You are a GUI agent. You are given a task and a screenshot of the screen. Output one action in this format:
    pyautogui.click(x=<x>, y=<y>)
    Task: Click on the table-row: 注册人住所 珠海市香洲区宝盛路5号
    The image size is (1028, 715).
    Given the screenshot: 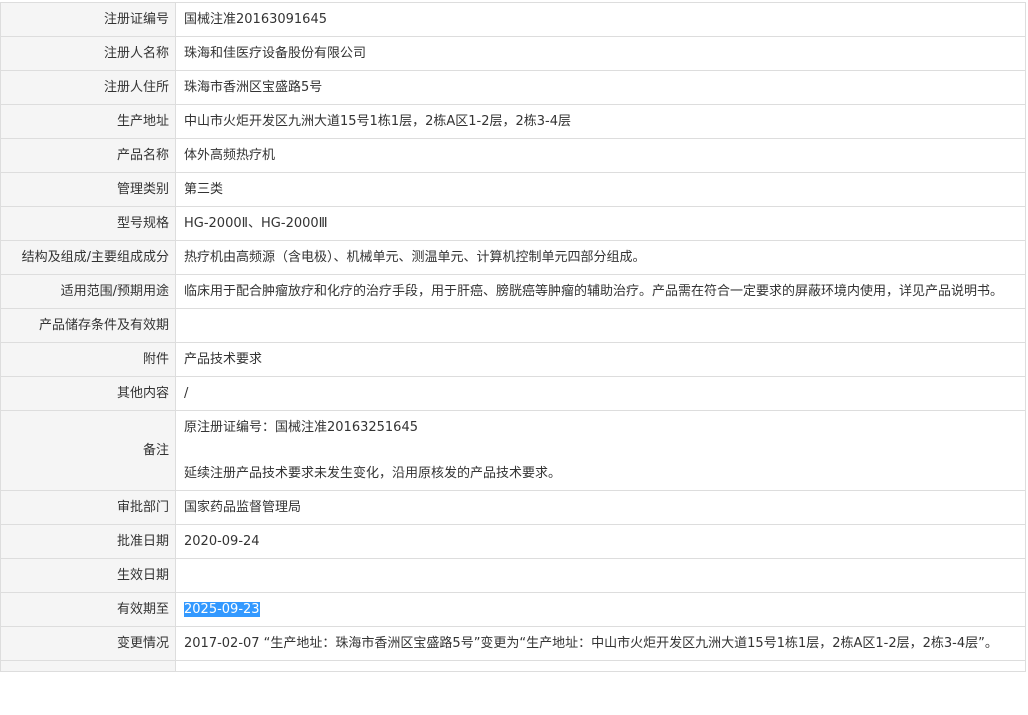 What is the action you would take?
    pyautogui.click(x=513, y=87)
    